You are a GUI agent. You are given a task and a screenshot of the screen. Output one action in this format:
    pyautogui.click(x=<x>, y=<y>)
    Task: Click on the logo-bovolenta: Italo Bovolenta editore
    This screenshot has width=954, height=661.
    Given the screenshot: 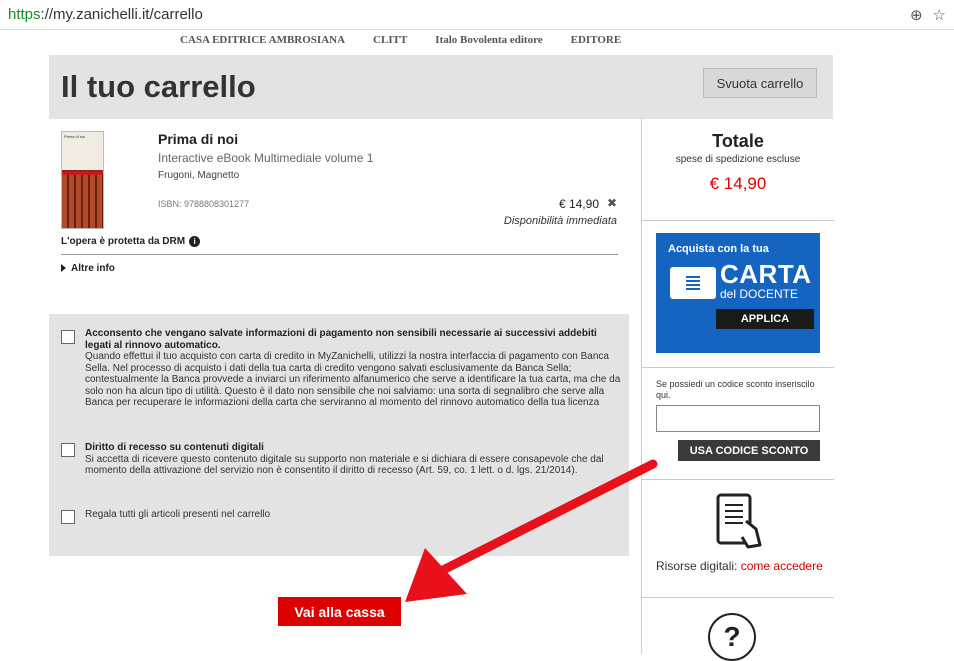 What is the action you would take?
    pyautogui.click(x=489, y=40)
    